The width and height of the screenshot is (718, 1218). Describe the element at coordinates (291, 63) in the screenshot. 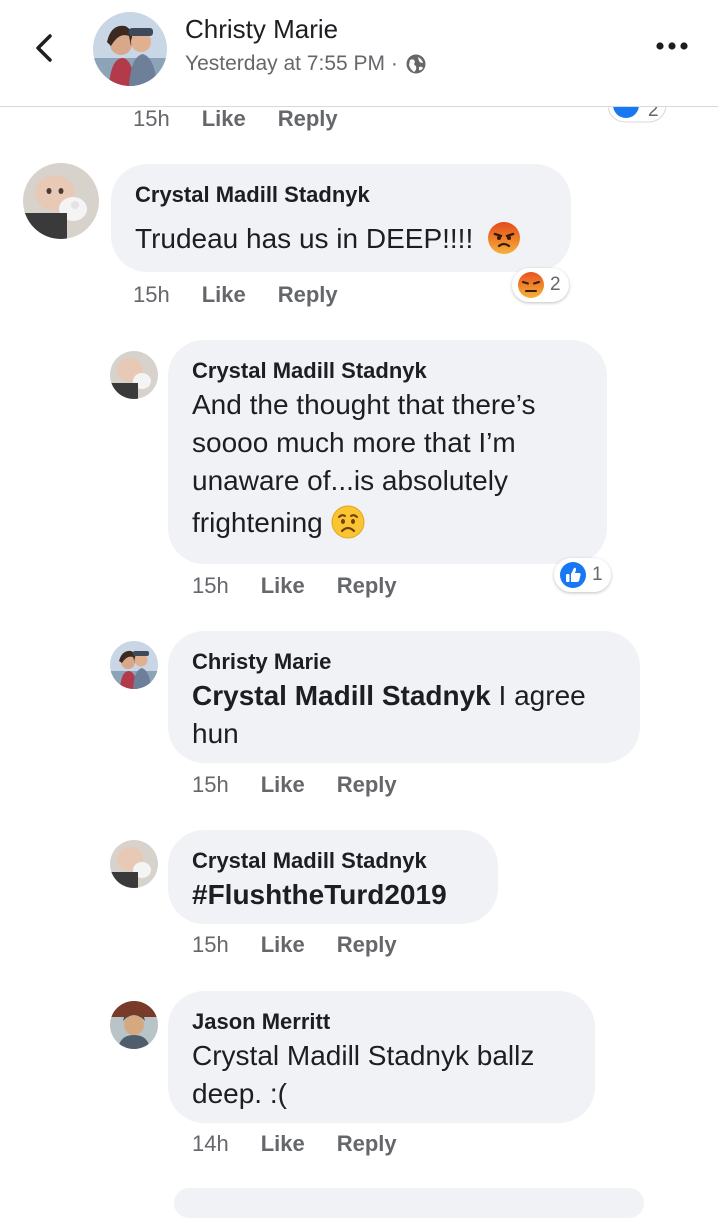

I see `post-time-text: Yesterday at 7:55 PM ·` at that location.